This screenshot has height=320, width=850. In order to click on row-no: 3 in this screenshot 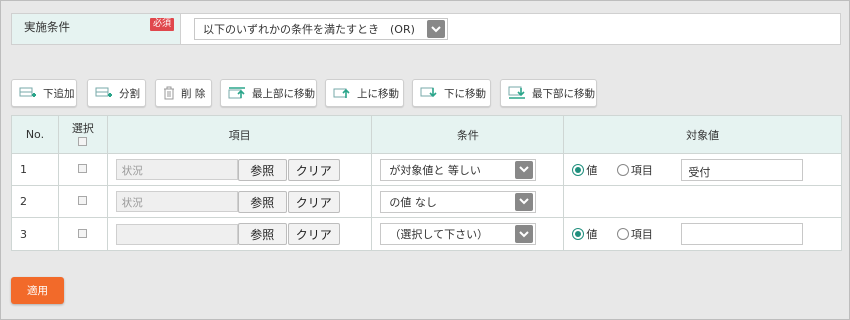, I will do `click(35, 234)`.